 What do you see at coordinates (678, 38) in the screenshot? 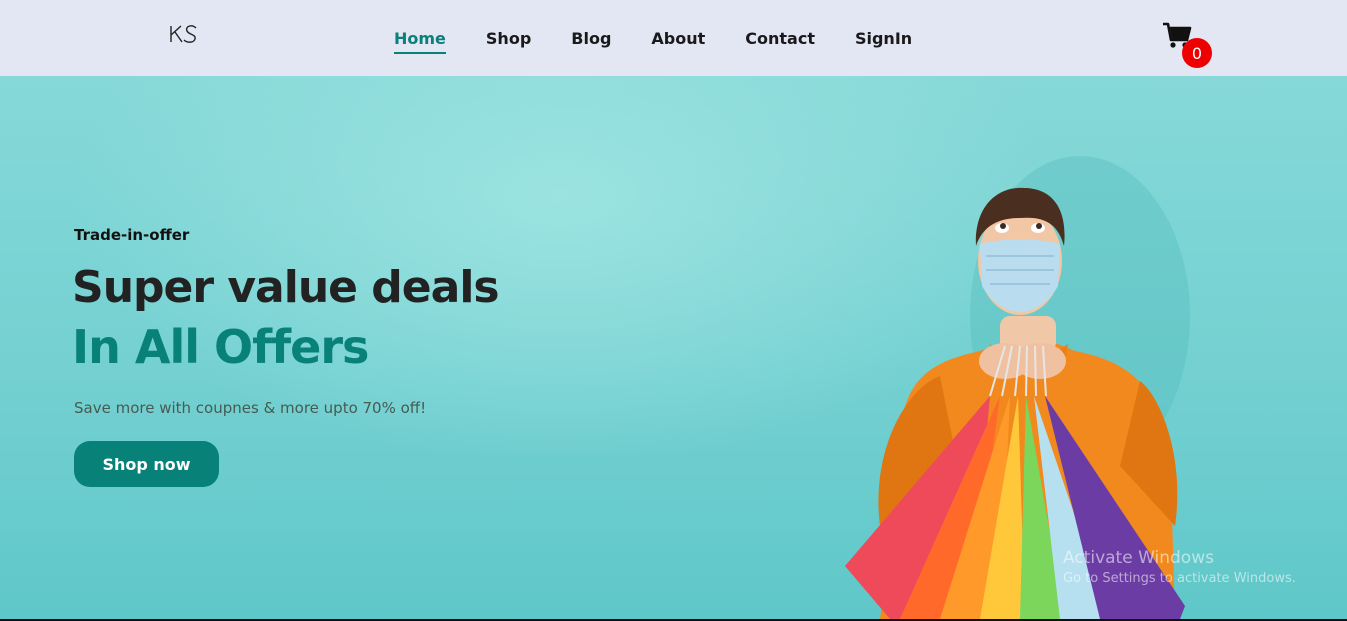
I see `nav-about: About` at bounding box center [678, 38].